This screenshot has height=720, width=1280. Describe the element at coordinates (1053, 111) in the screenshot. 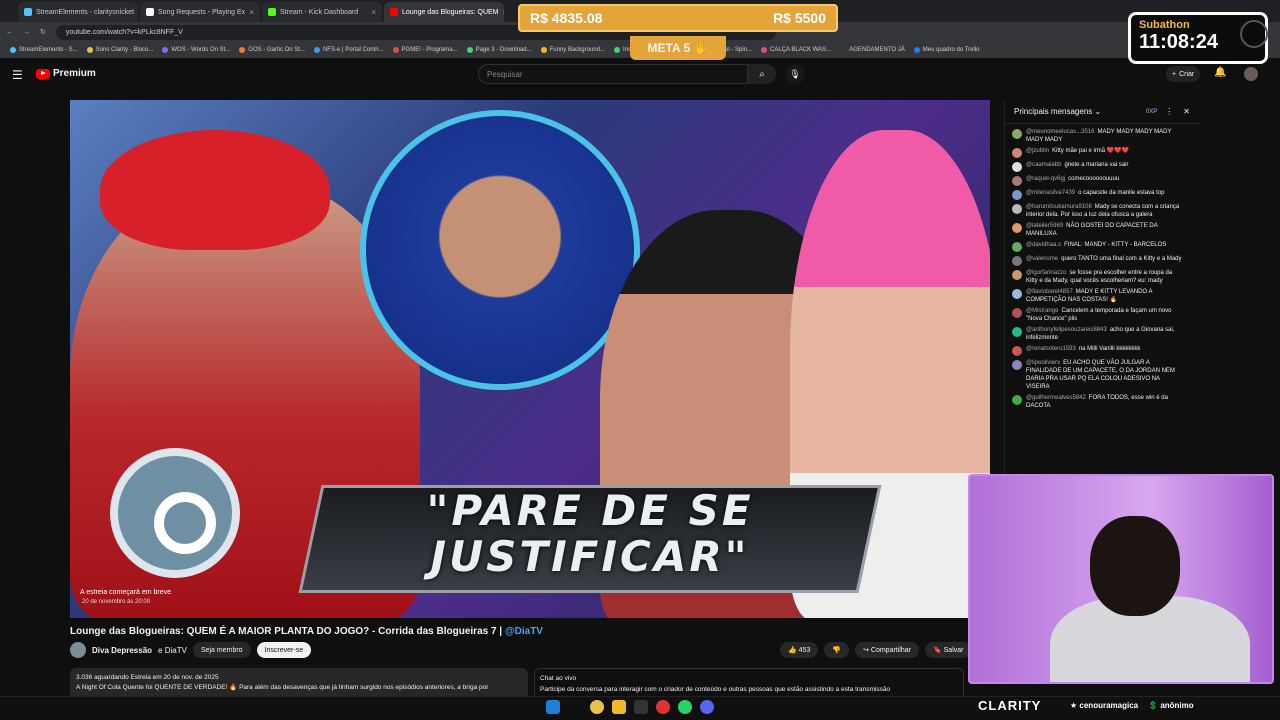

I see `chat-mode-select: Principais mensagens` at that location.